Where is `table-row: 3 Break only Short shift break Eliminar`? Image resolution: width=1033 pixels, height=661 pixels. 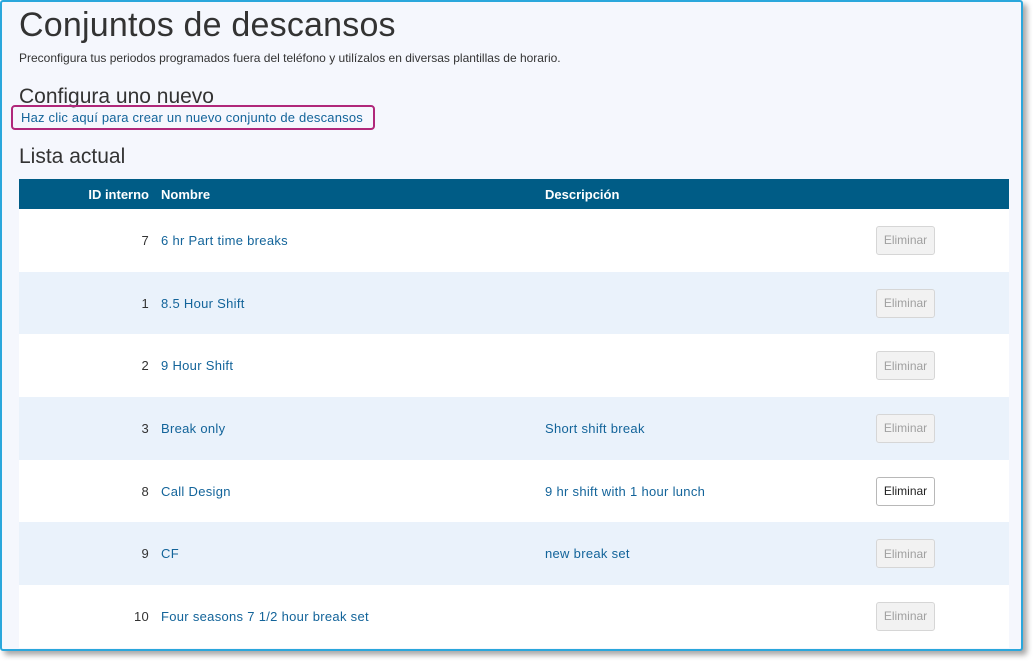
table-row: 3 Break only Short shift break Eliminar is located at coordinates (514, 428).